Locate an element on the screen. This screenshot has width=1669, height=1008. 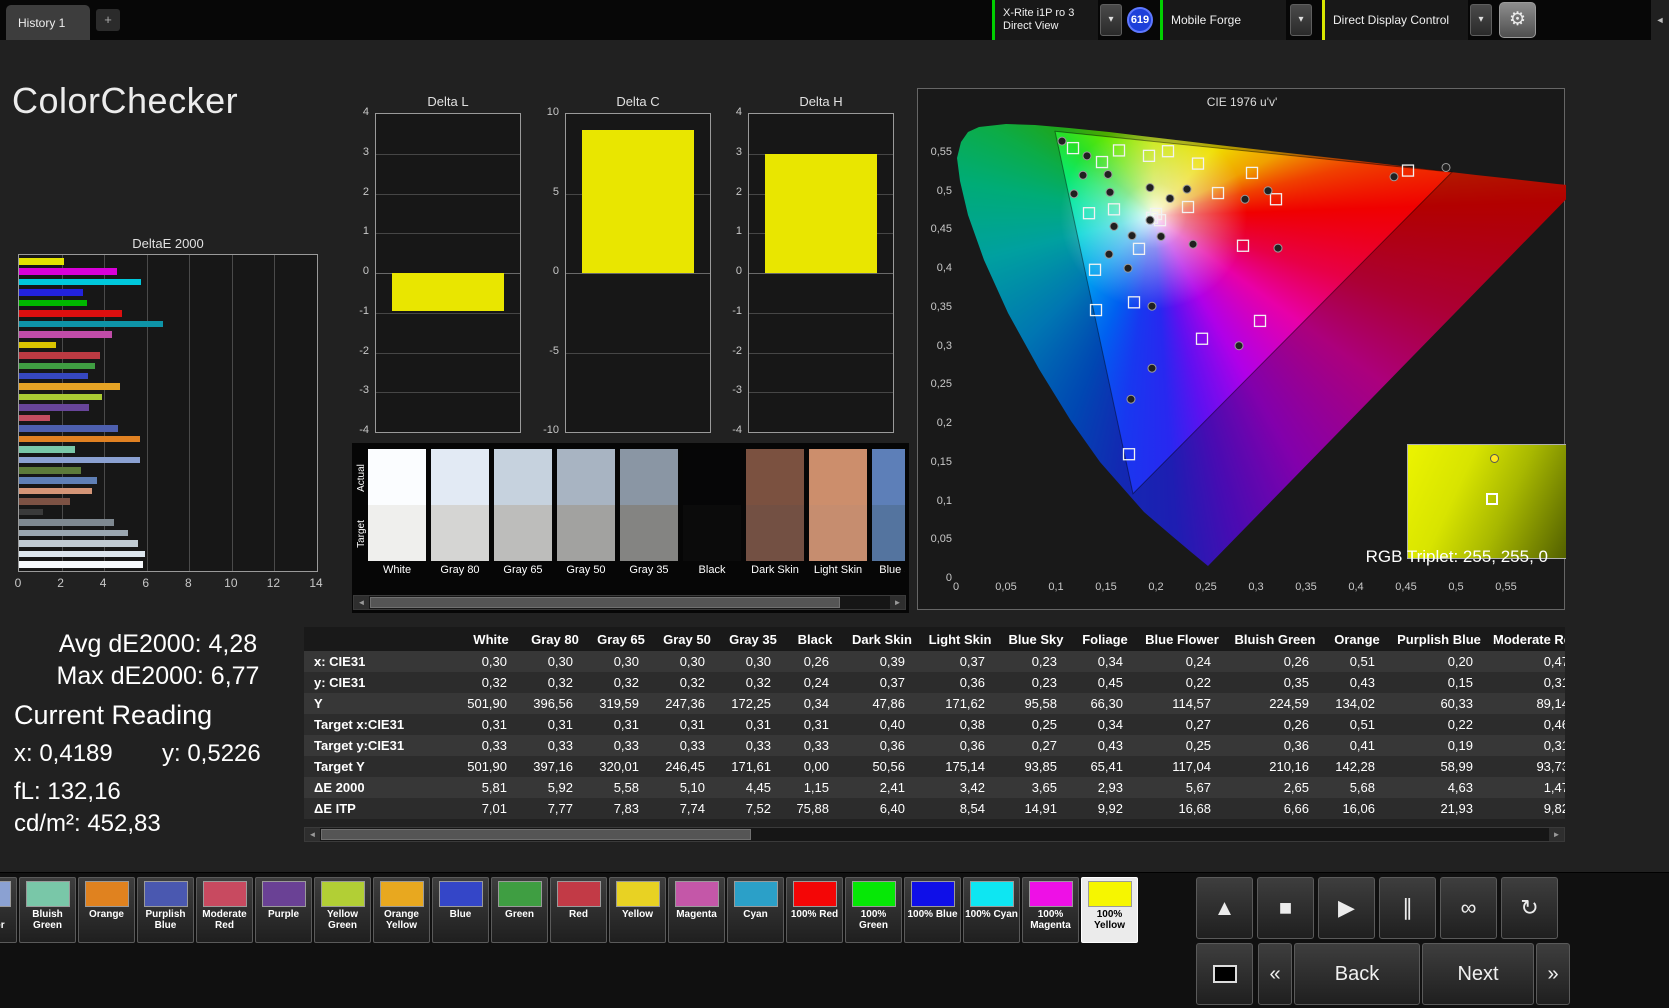
swatch-label: Blue Sky is located at coordinates (892, 570).